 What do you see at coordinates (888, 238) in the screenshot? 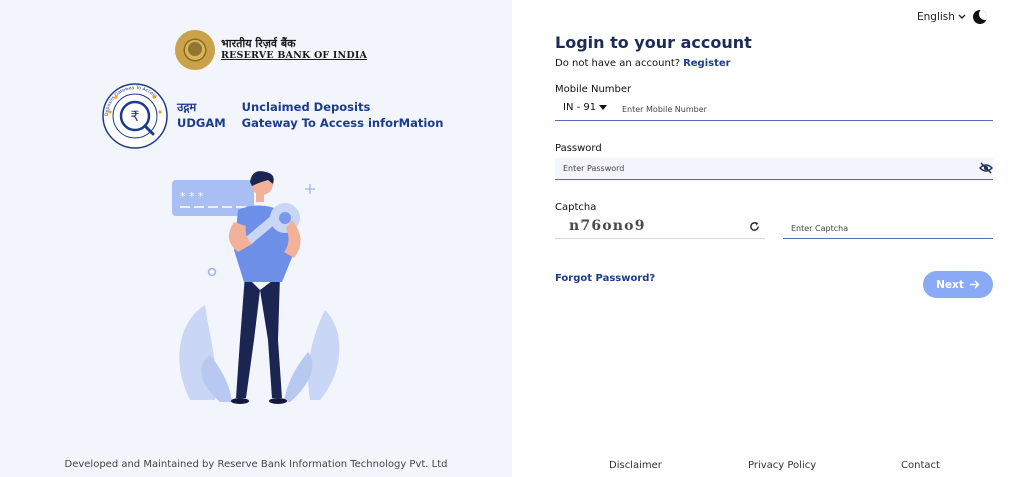
I see `captcha-input-underline` at bounding box center [888, 238].